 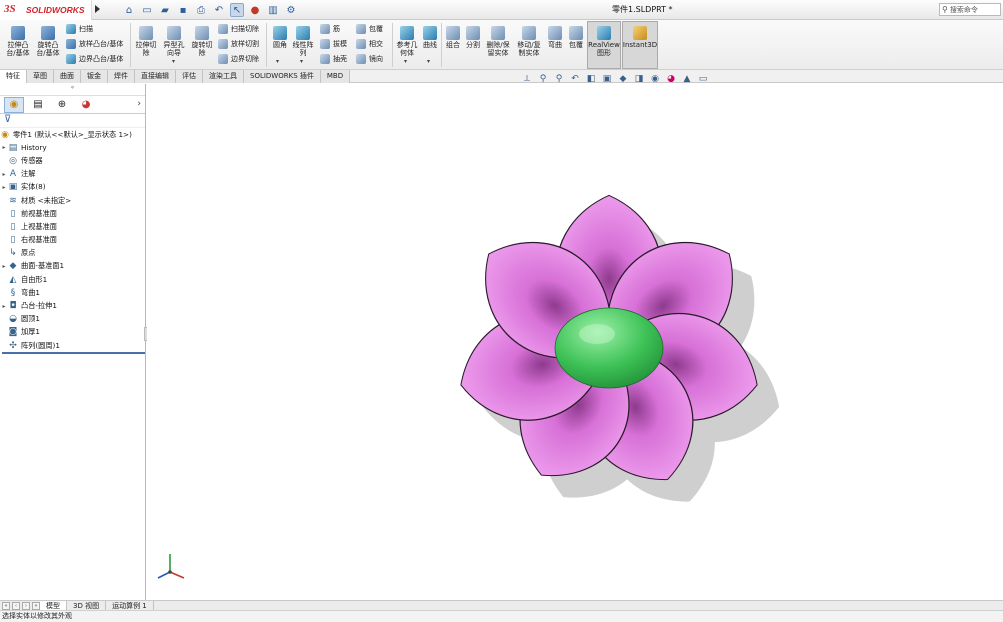 What do you see at coordinates (280, 37) in the screenshot?
I see `fillet-button: 圆角` at bounding box center [280, 37].